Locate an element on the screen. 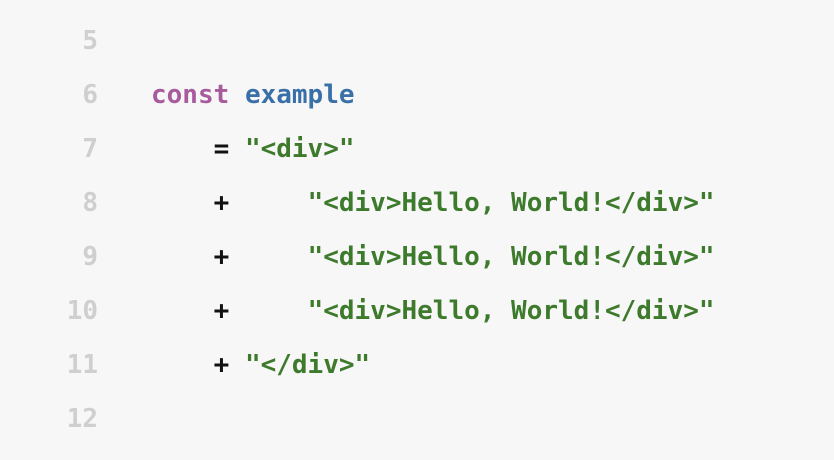 The image size is (834, 460). code-line: 7 = "<div>" is located at coordinates (417, 149).